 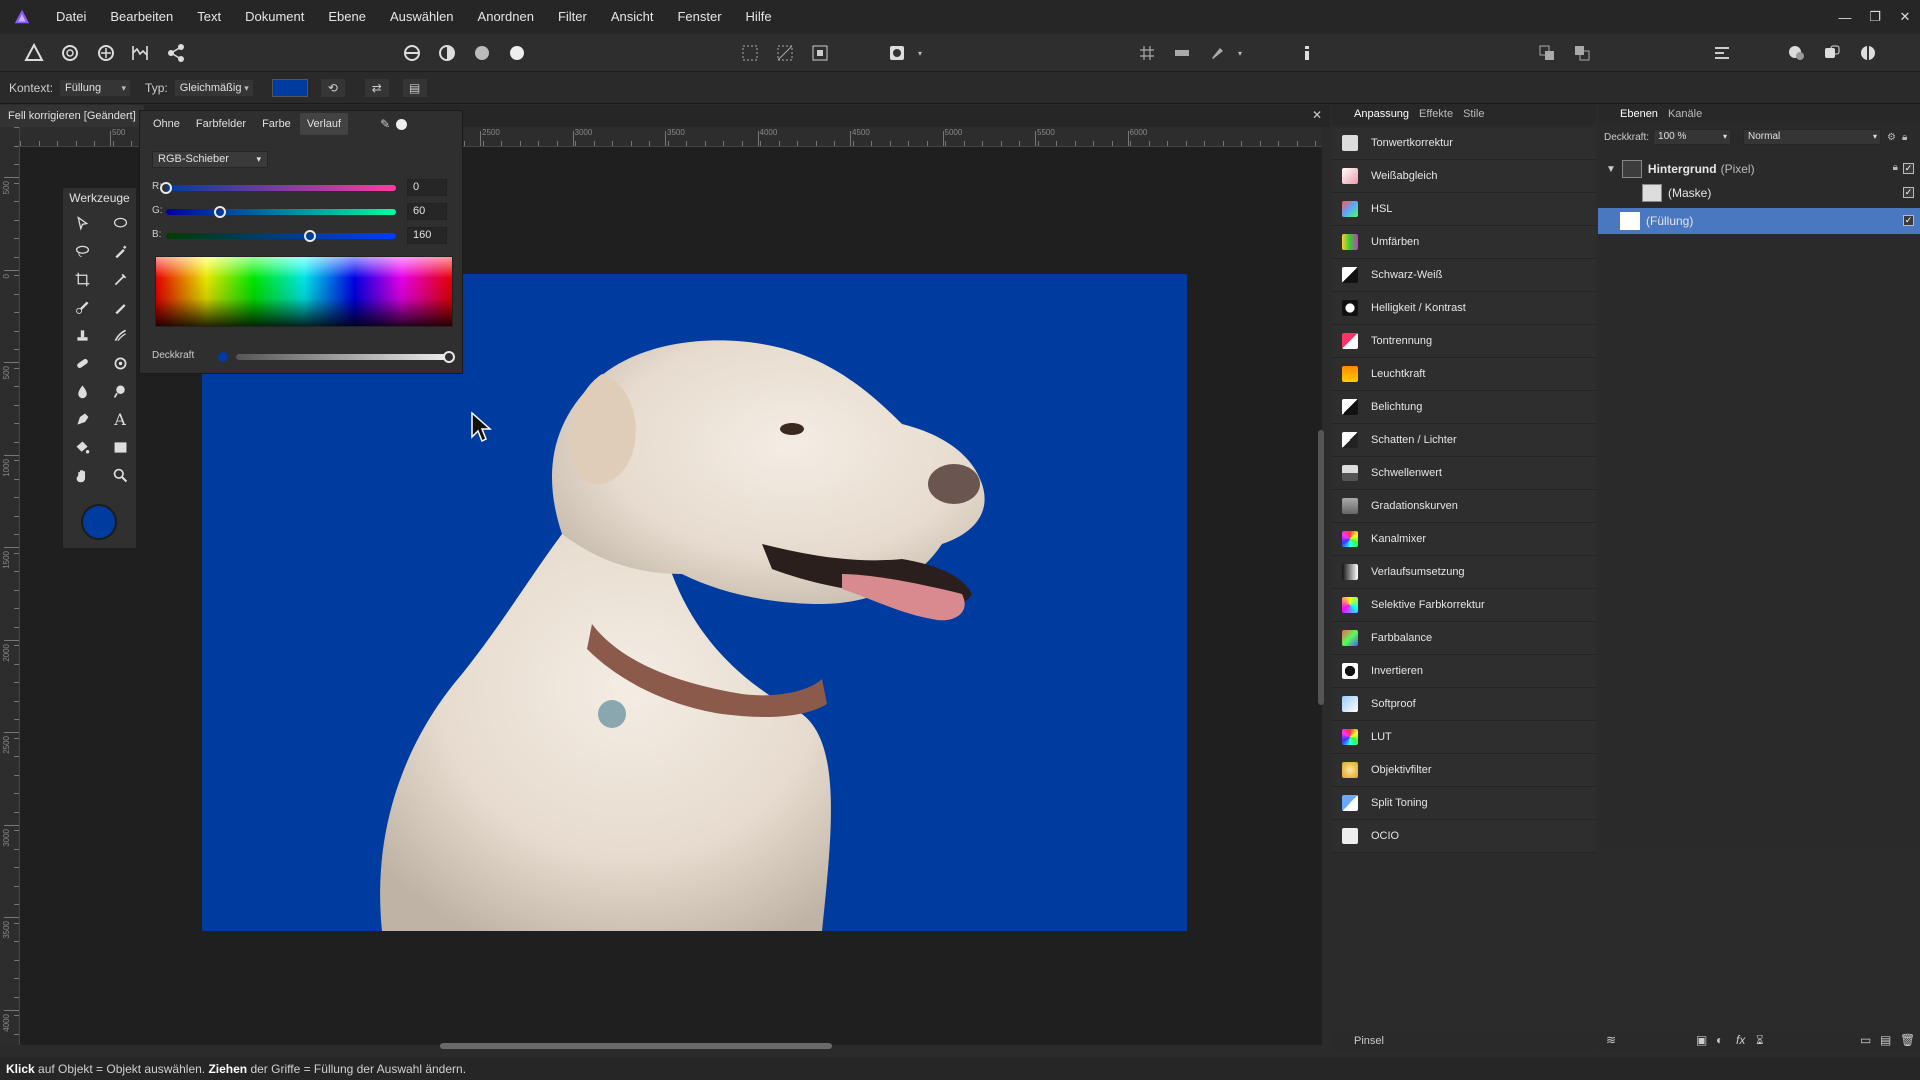 I want to click on menu-dokument: Dokument, so click(x=274, y=17).